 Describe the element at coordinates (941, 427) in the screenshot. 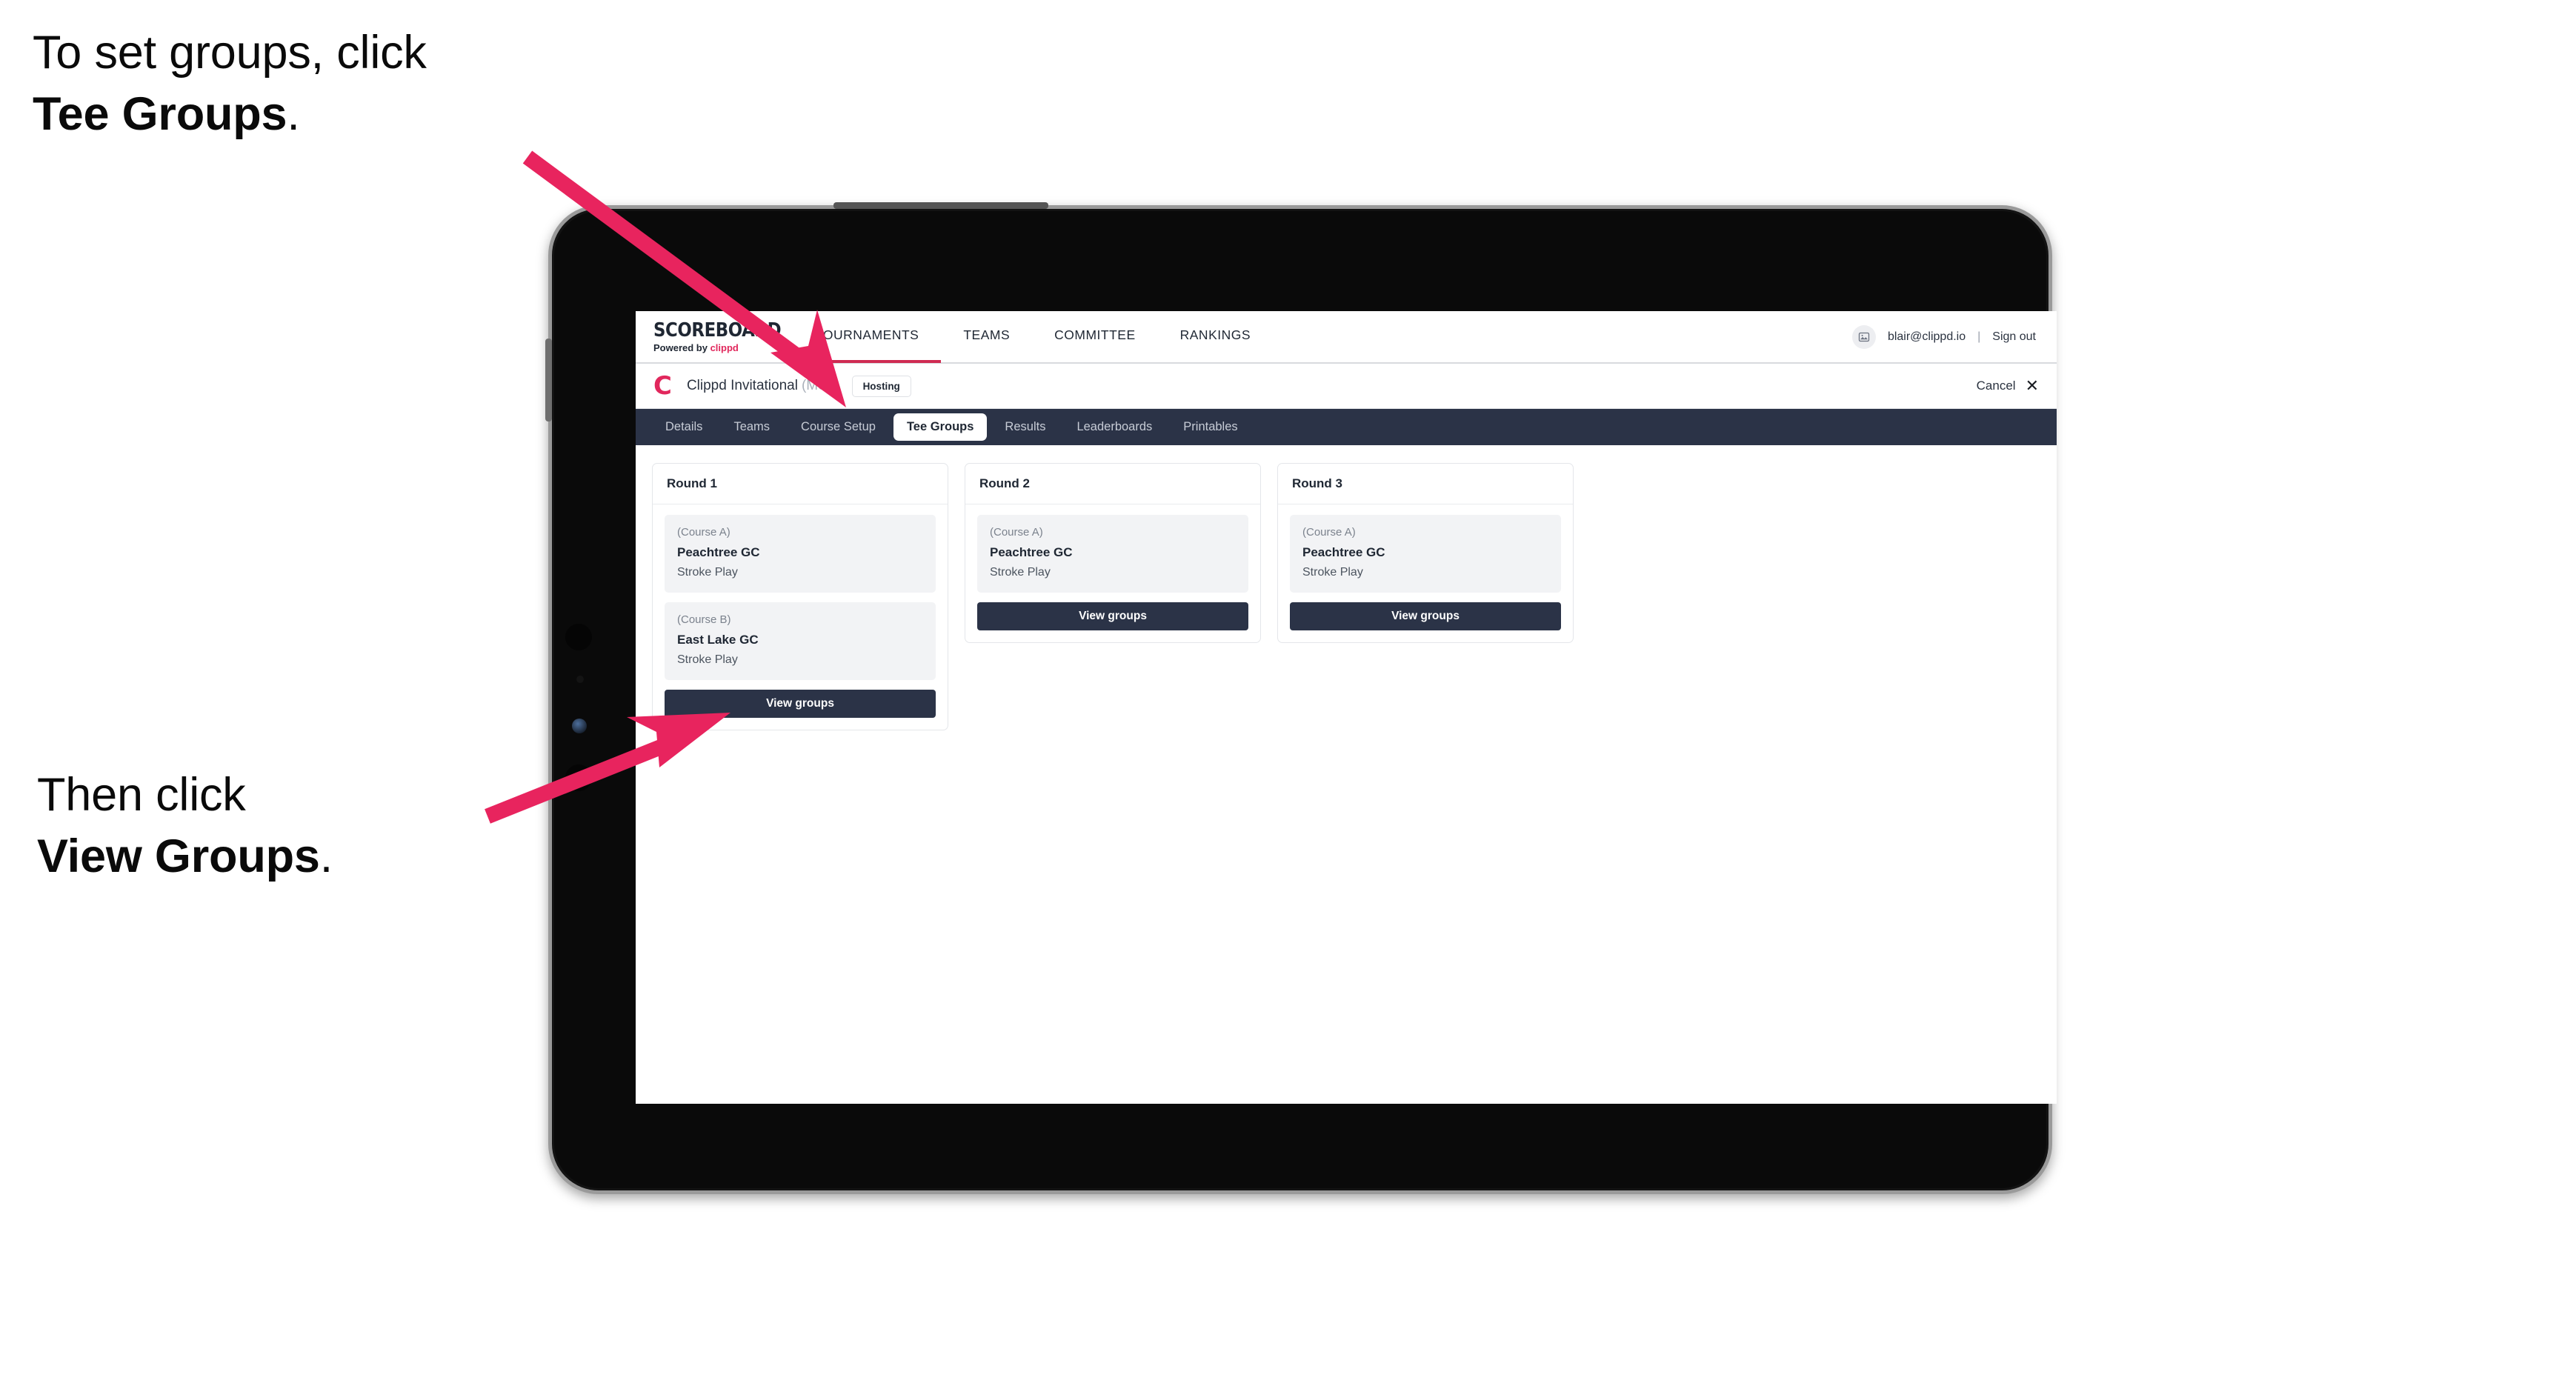

I see `tab-tee-groups: Tee Groups` at that location.